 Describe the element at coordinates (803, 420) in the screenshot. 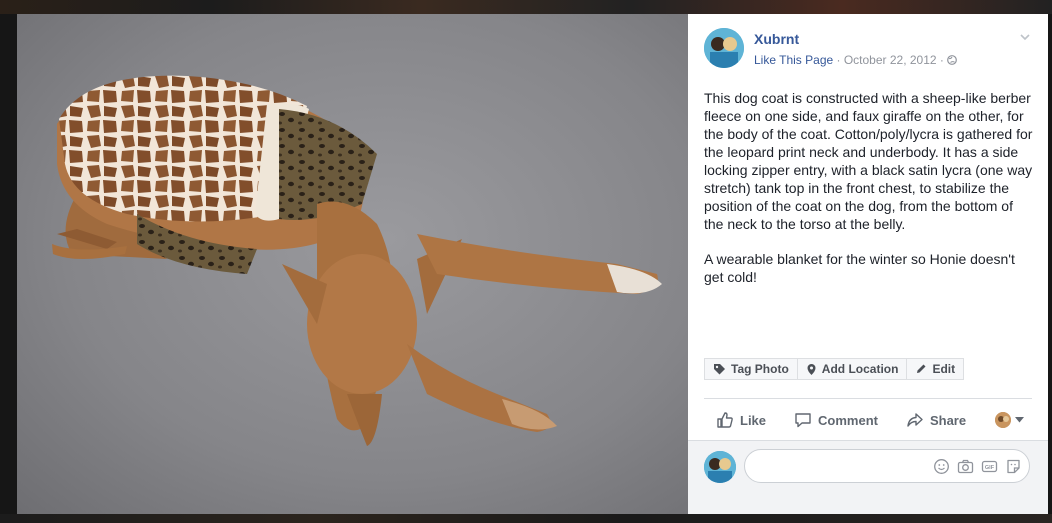

I see `comment-icon` at that location.